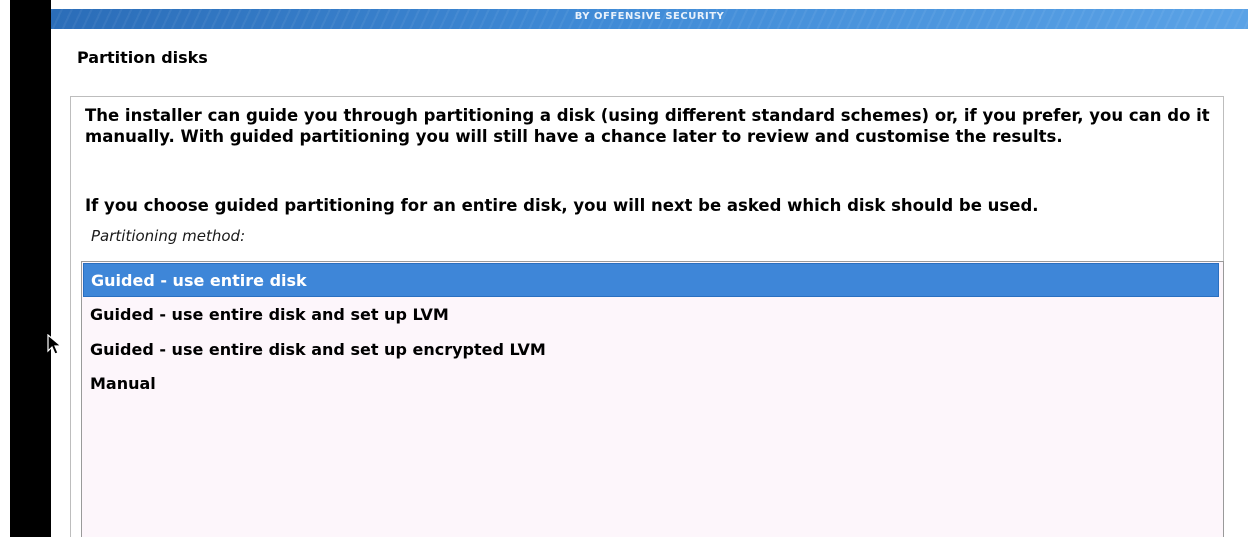 The width and height of the screenshot is (1257, 537). What do you see at coordinates (168, 236) in the screenshot?
I see `partitioning-method-label: Partitioning method:` at bounding box center [168, 236].